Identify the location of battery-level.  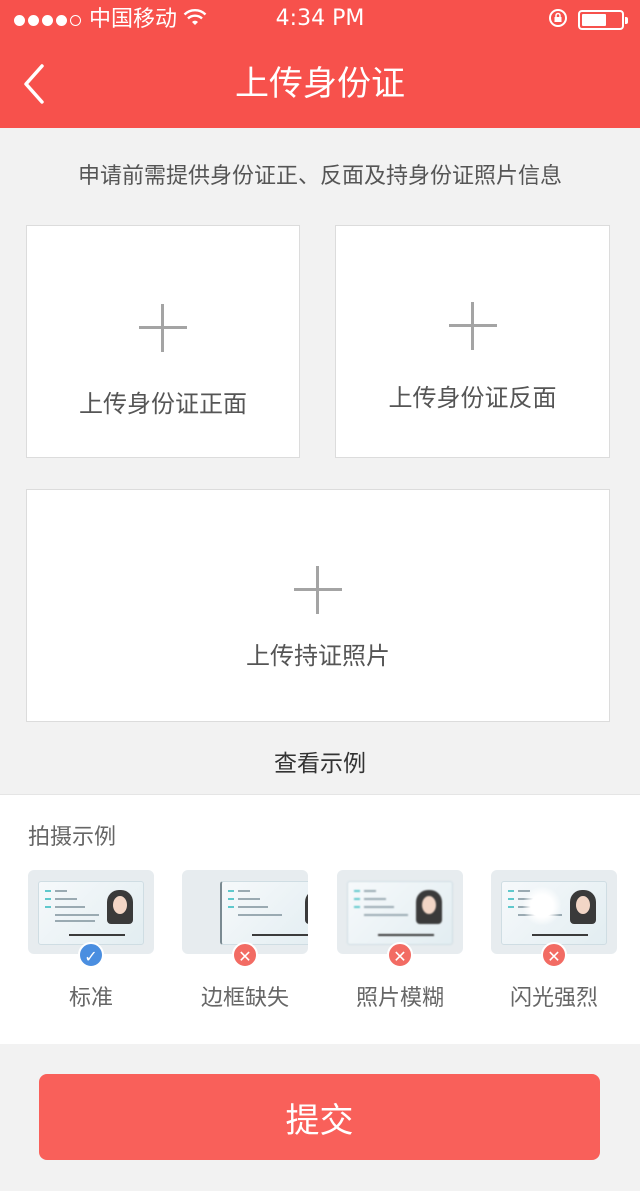
(594, 20).